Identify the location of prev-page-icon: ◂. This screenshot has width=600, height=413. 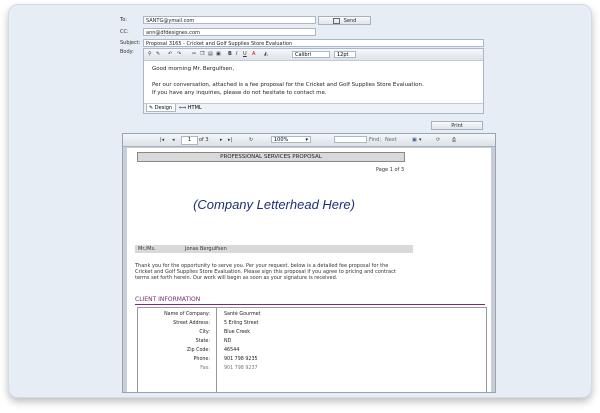
(173, 140).